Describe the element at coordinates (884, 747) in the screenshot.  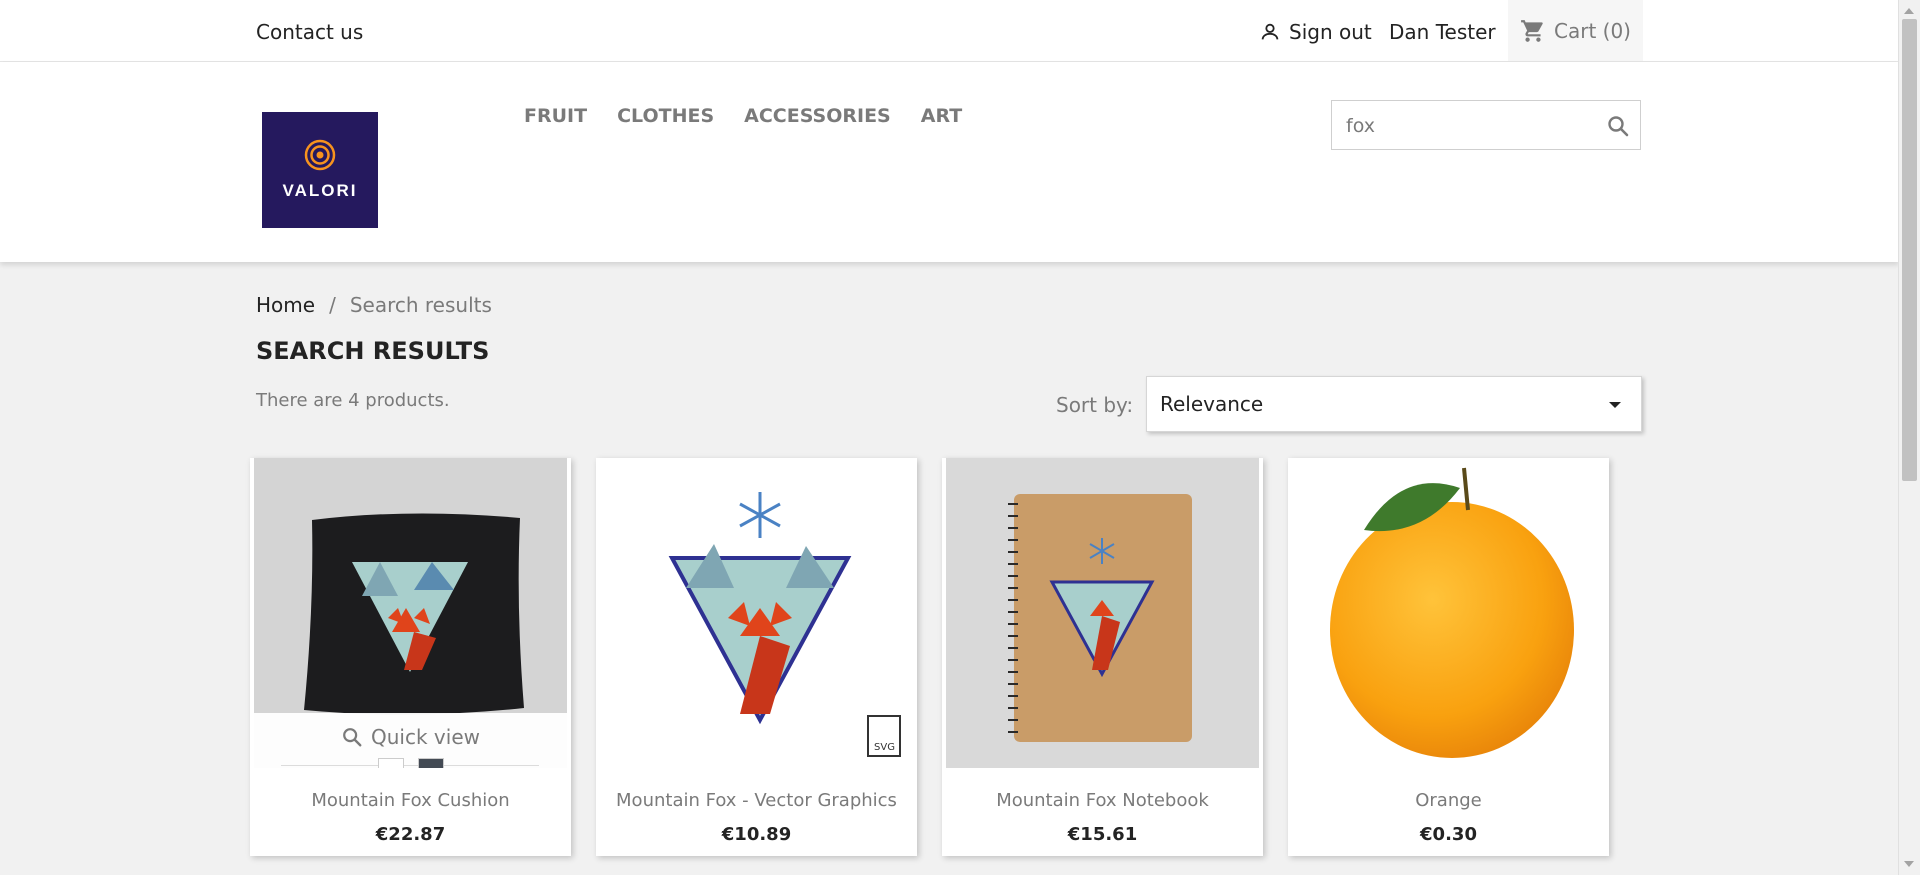
I see `svg-text: SVG` at that location.